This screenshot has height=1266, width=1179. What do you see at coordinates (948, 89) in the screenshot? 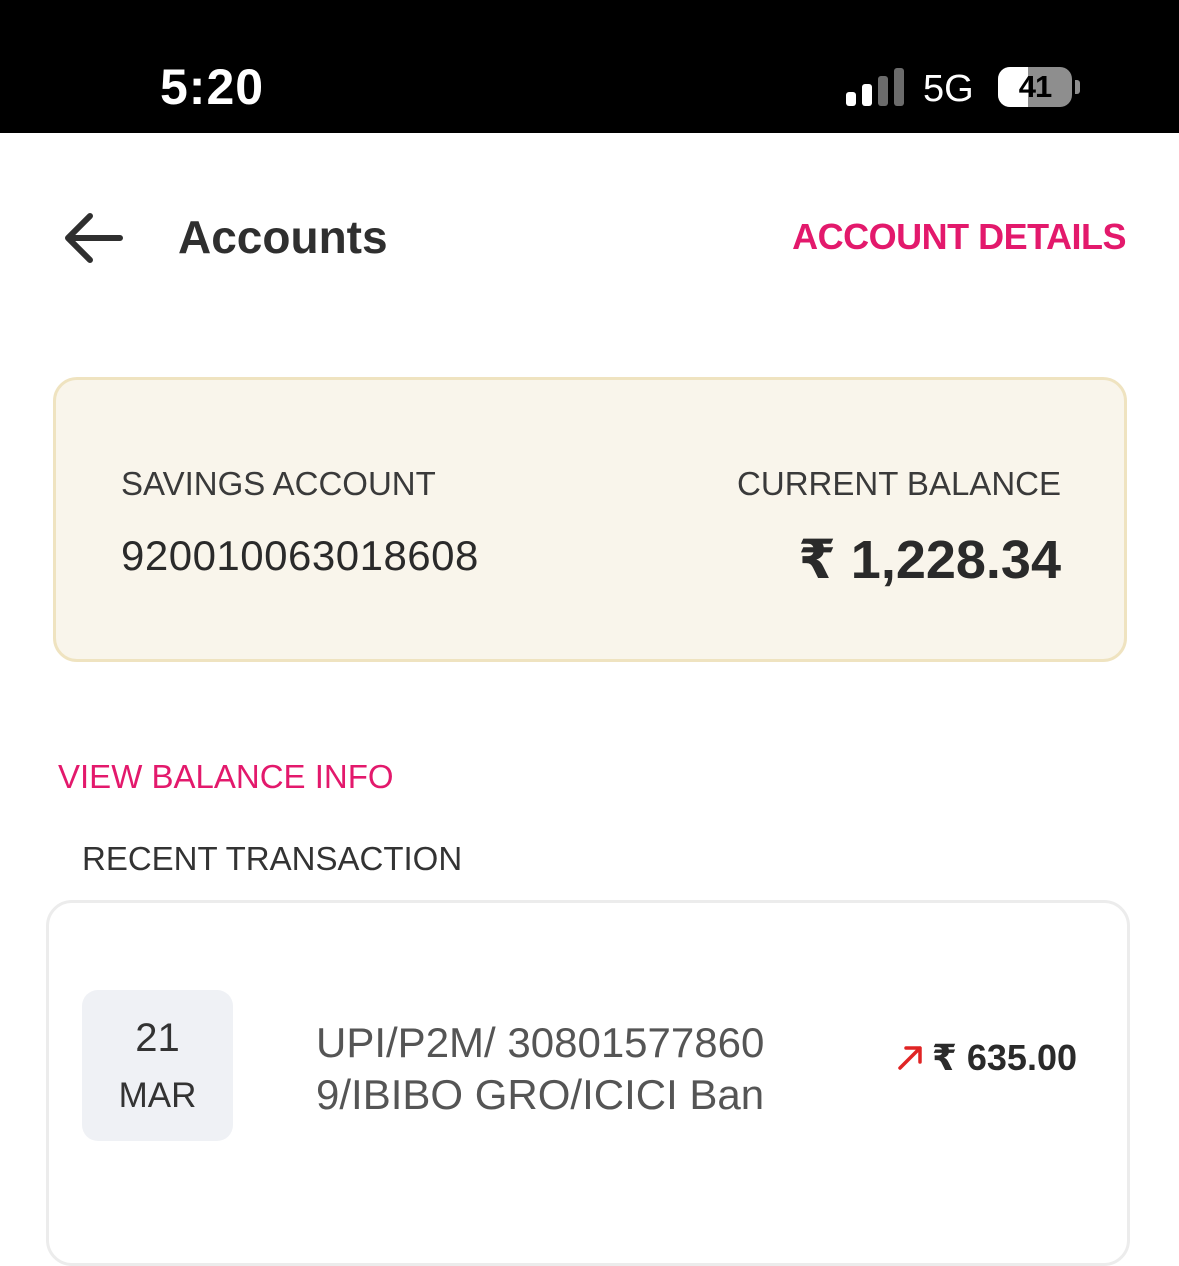
I see `network-type: 5G` at bounding box center [948, 89].